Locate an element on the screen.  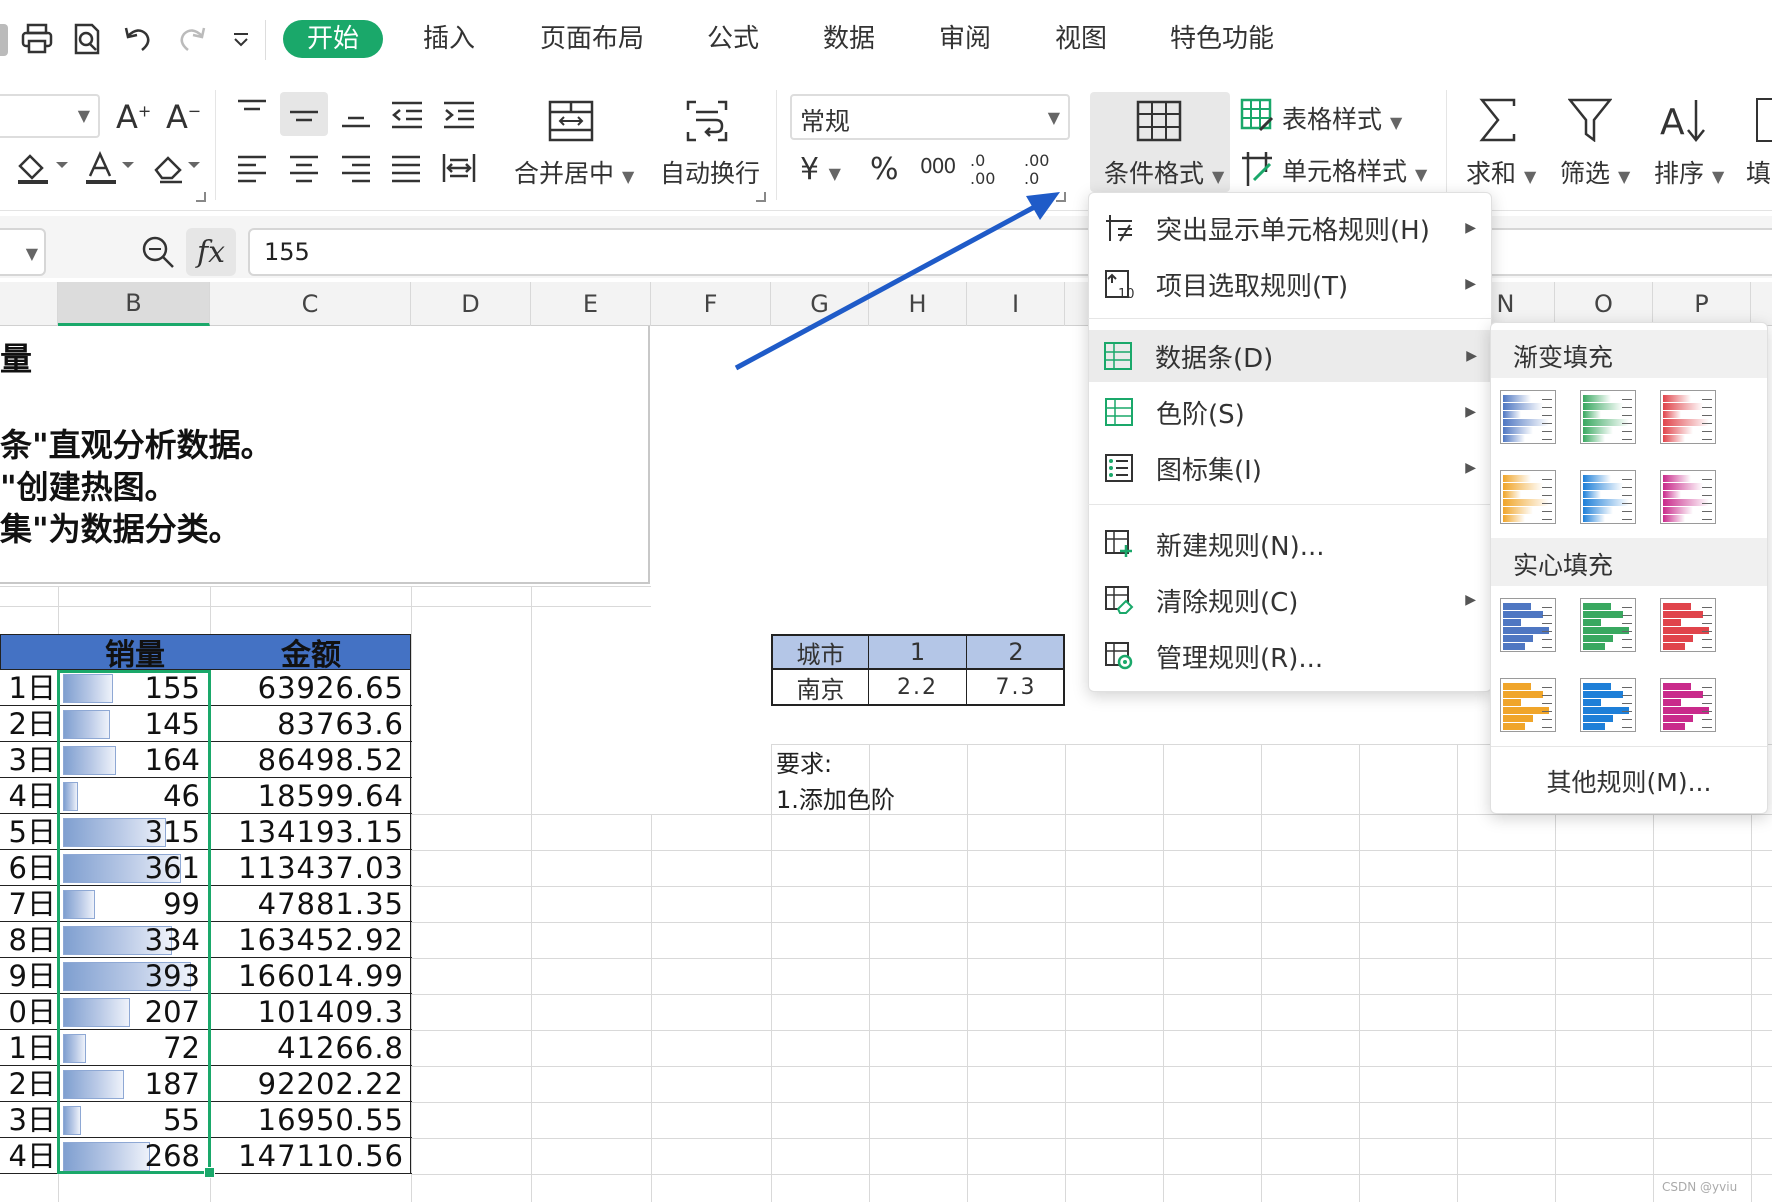
tab-view: 视图 is located at coordinates (1081, 39).